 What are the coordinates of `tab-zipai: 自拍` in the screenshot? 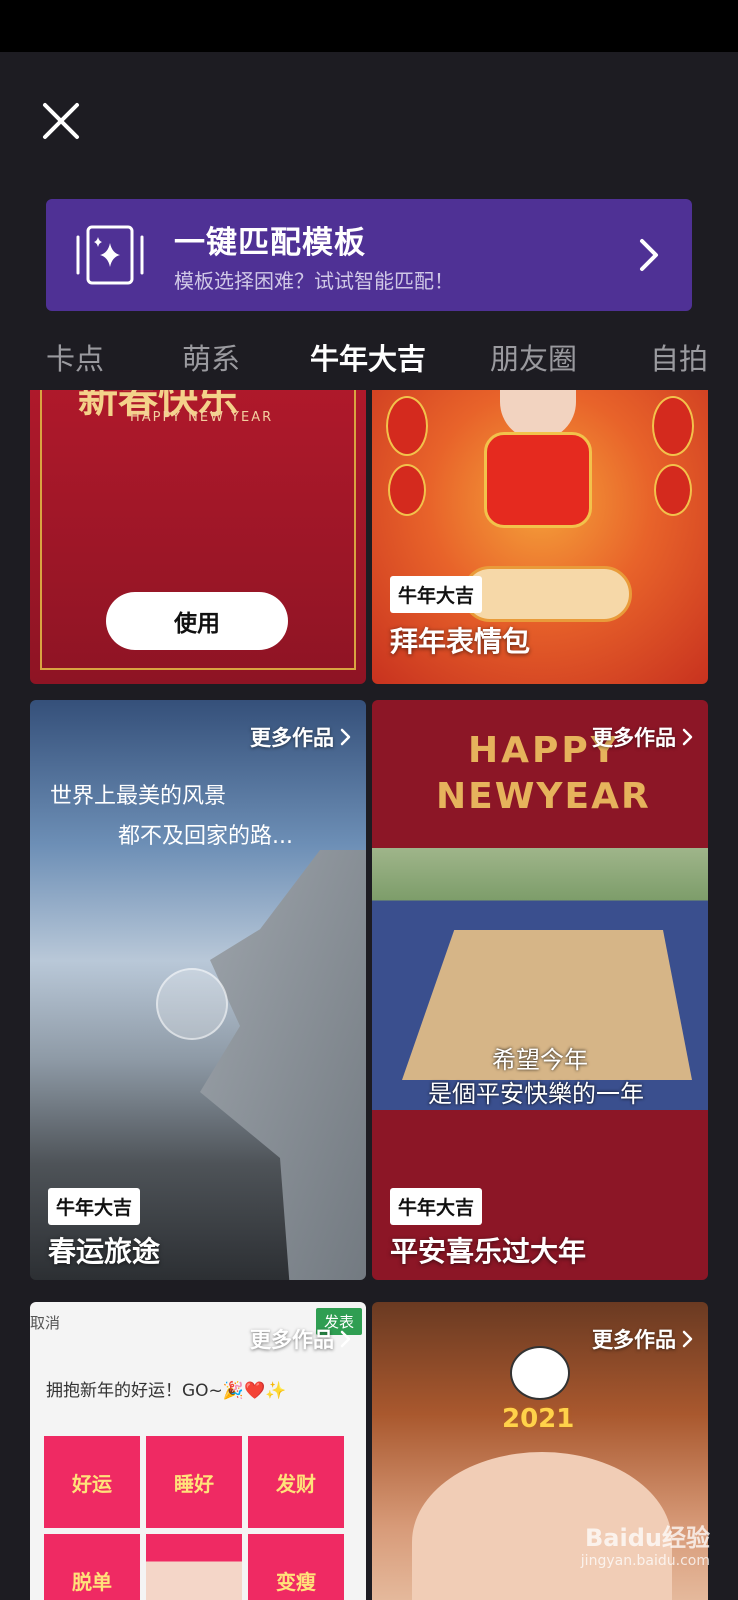 It's located at (679, 357).